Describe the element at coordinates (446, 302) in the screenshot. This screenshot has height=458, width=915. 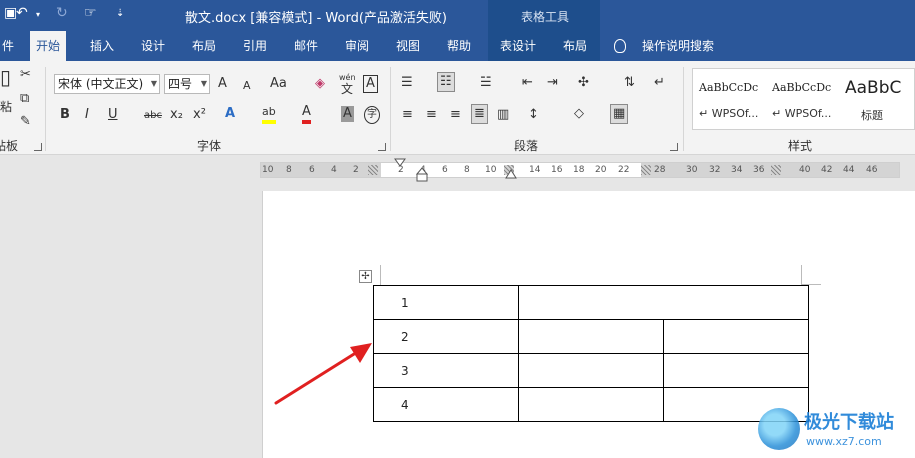
I see `table-cell: 1` at that location.